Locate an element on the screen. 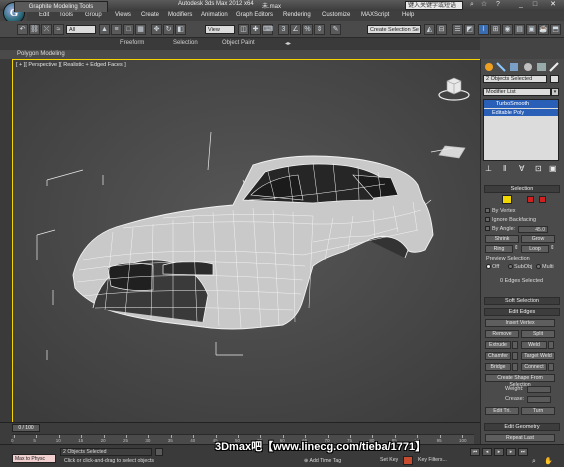 This screenshot has width=564, height=467. menu-graph-editors: Graph Editors is located at coordinates (254, 15).